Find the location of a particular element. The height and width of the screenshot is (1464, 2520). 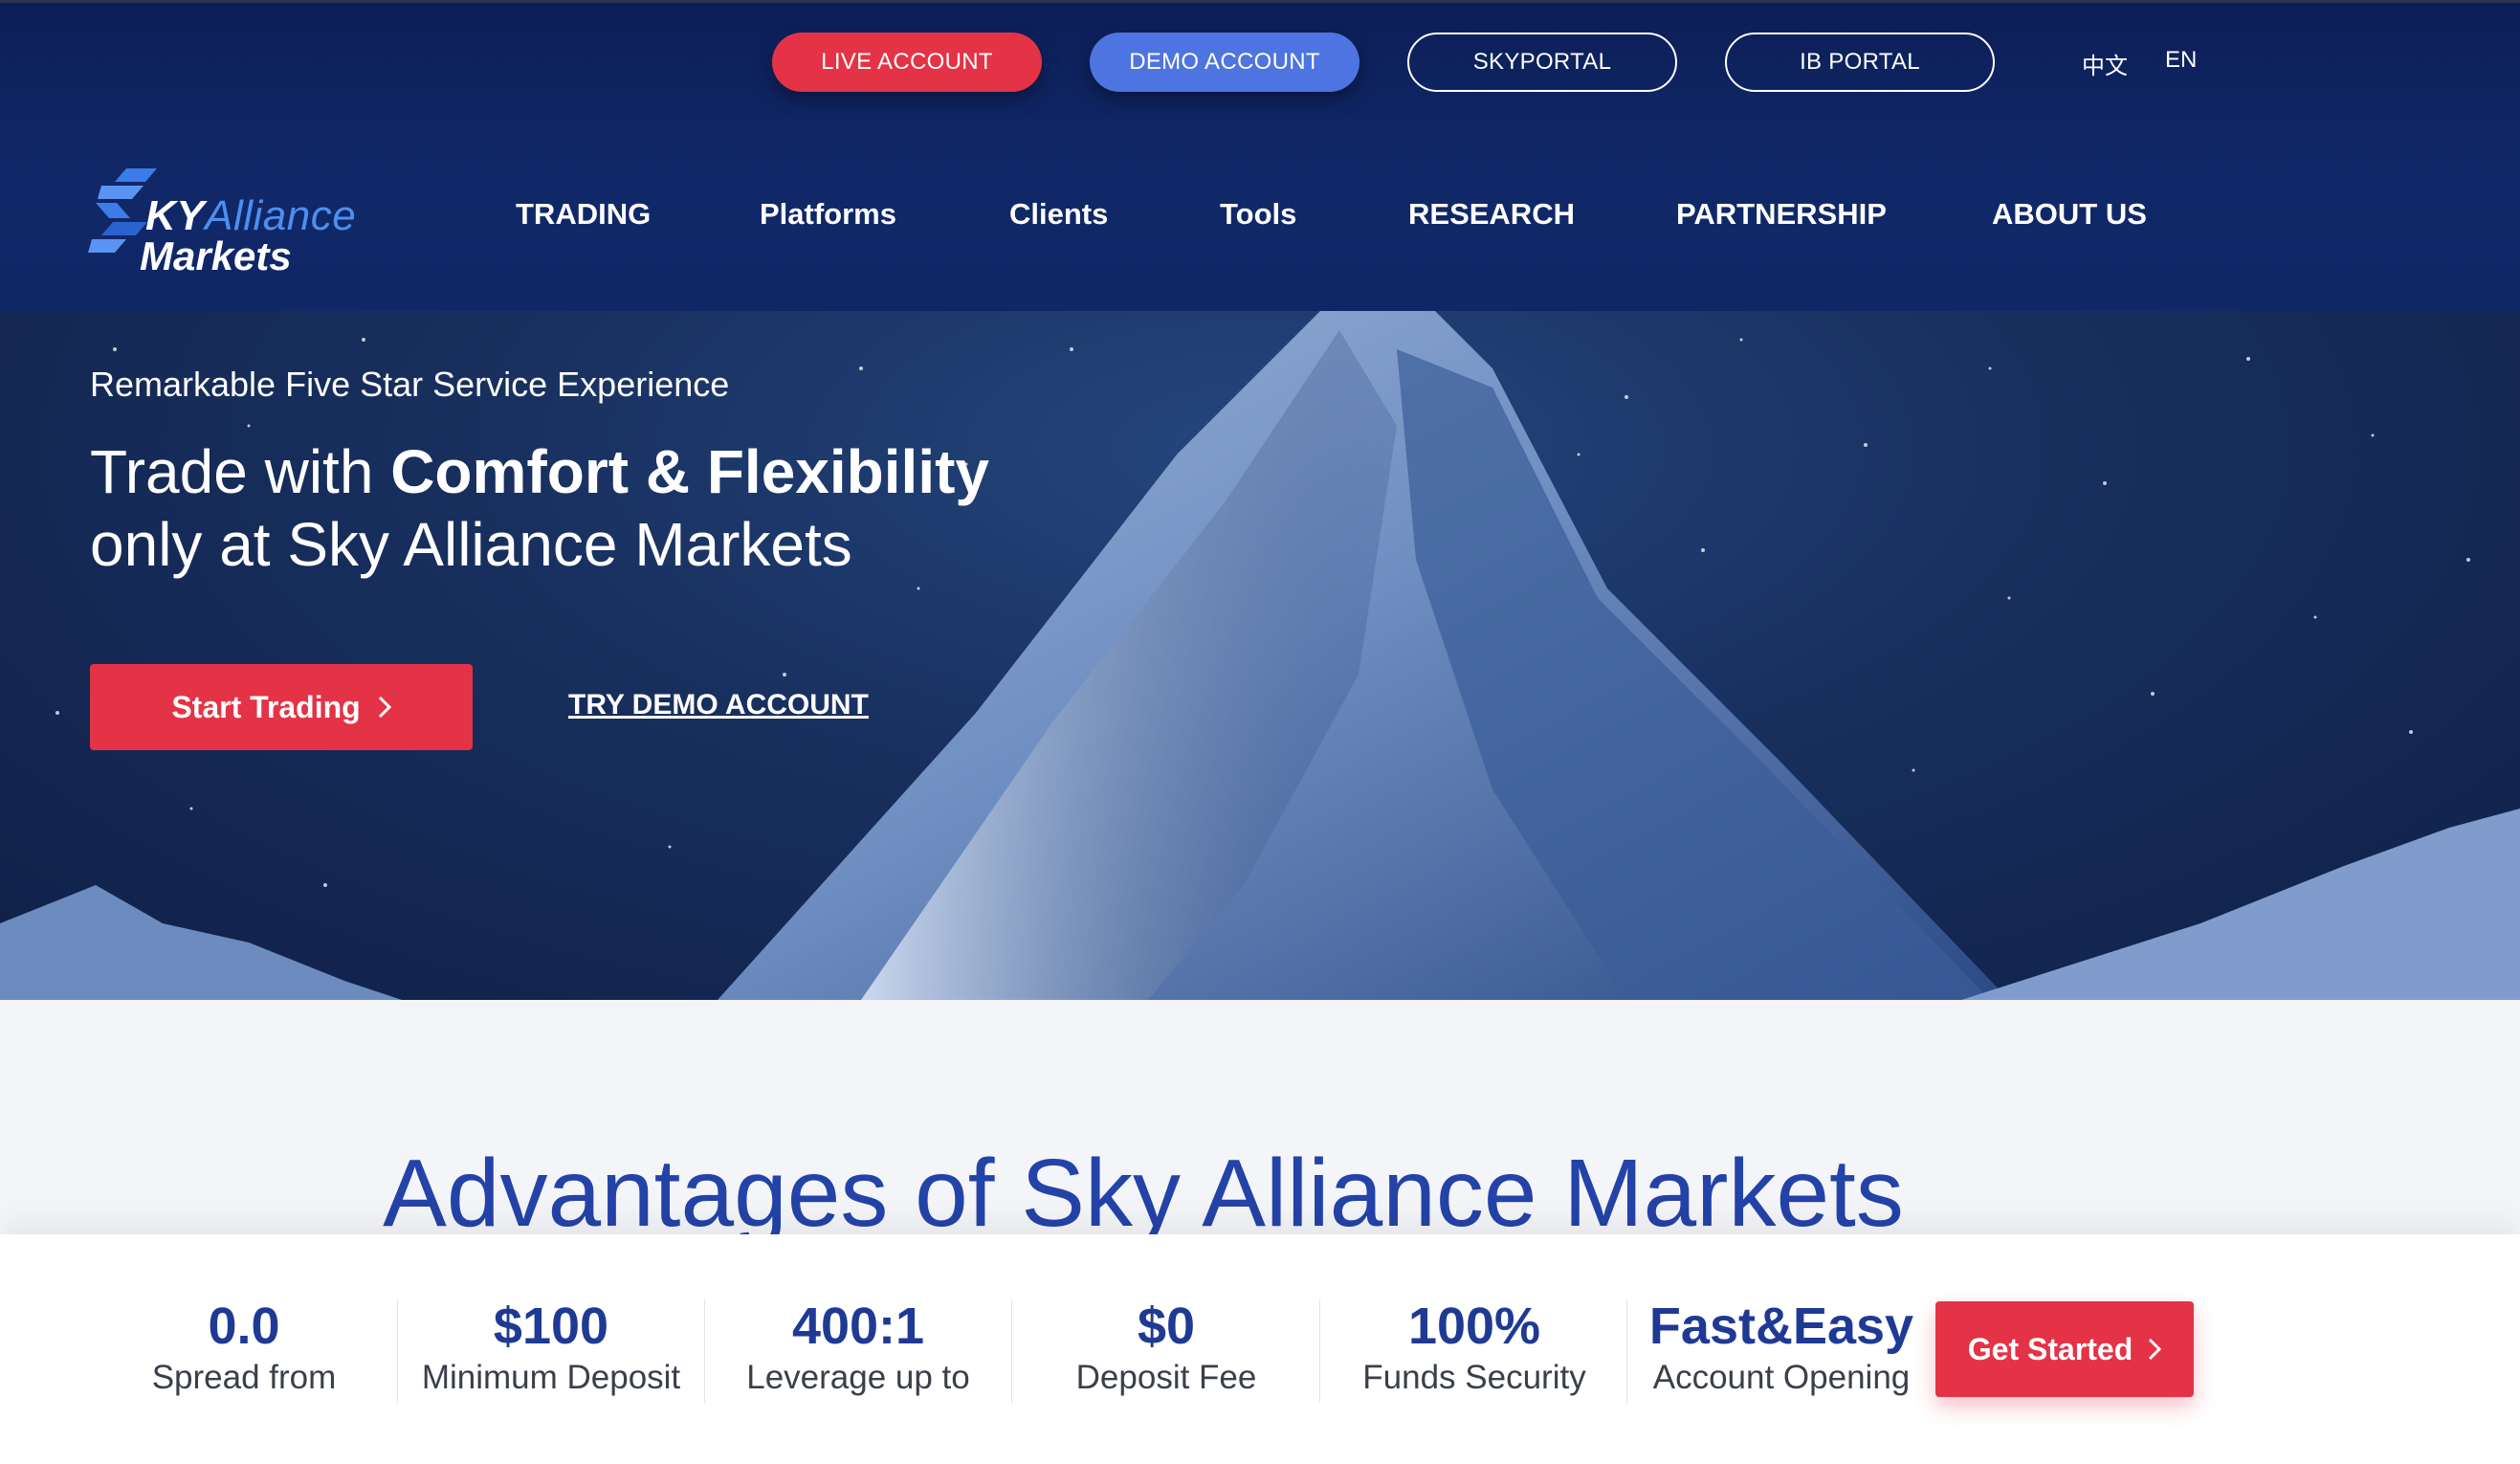

skyportal-button: SKYPORTAL is located at coordinates (1542, 63).